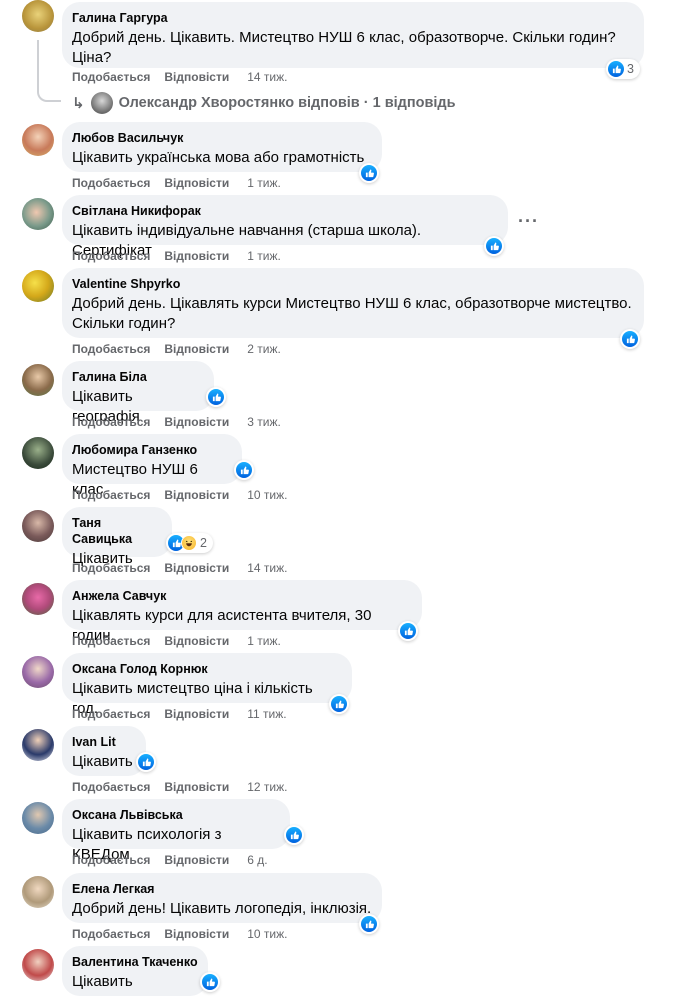 This screenshot has height=998, width=689. Describe the element at coordinates (138, 377) in the screenshot. I see `comment-author: Галина Біла` at that location.